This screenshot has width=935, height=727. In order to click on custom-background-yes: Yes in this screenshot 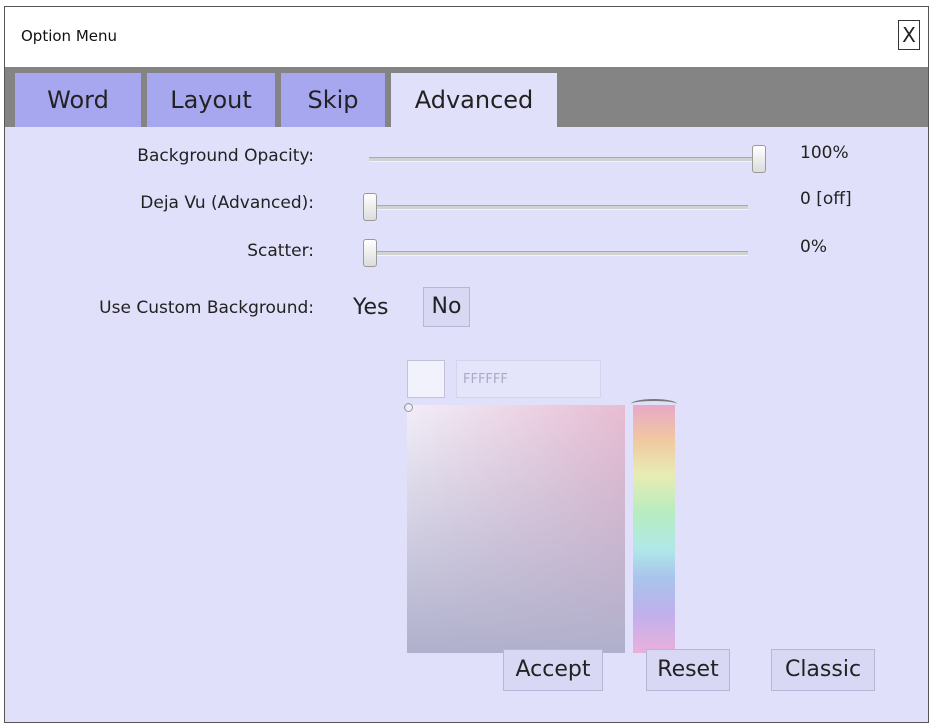, I will do `click(371, 307)`.